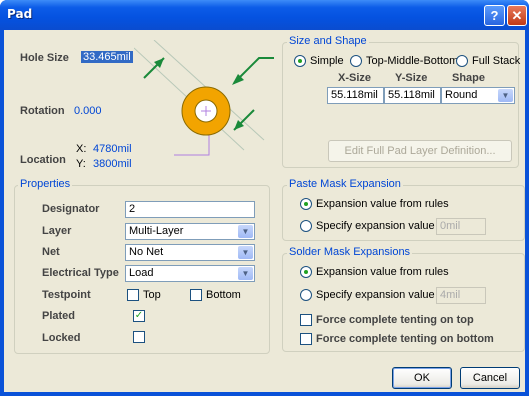  What do you see at coordinates (306, 320) in the screenshot?
I see `tent-top-checkbox` at bounding box center [306, 320].